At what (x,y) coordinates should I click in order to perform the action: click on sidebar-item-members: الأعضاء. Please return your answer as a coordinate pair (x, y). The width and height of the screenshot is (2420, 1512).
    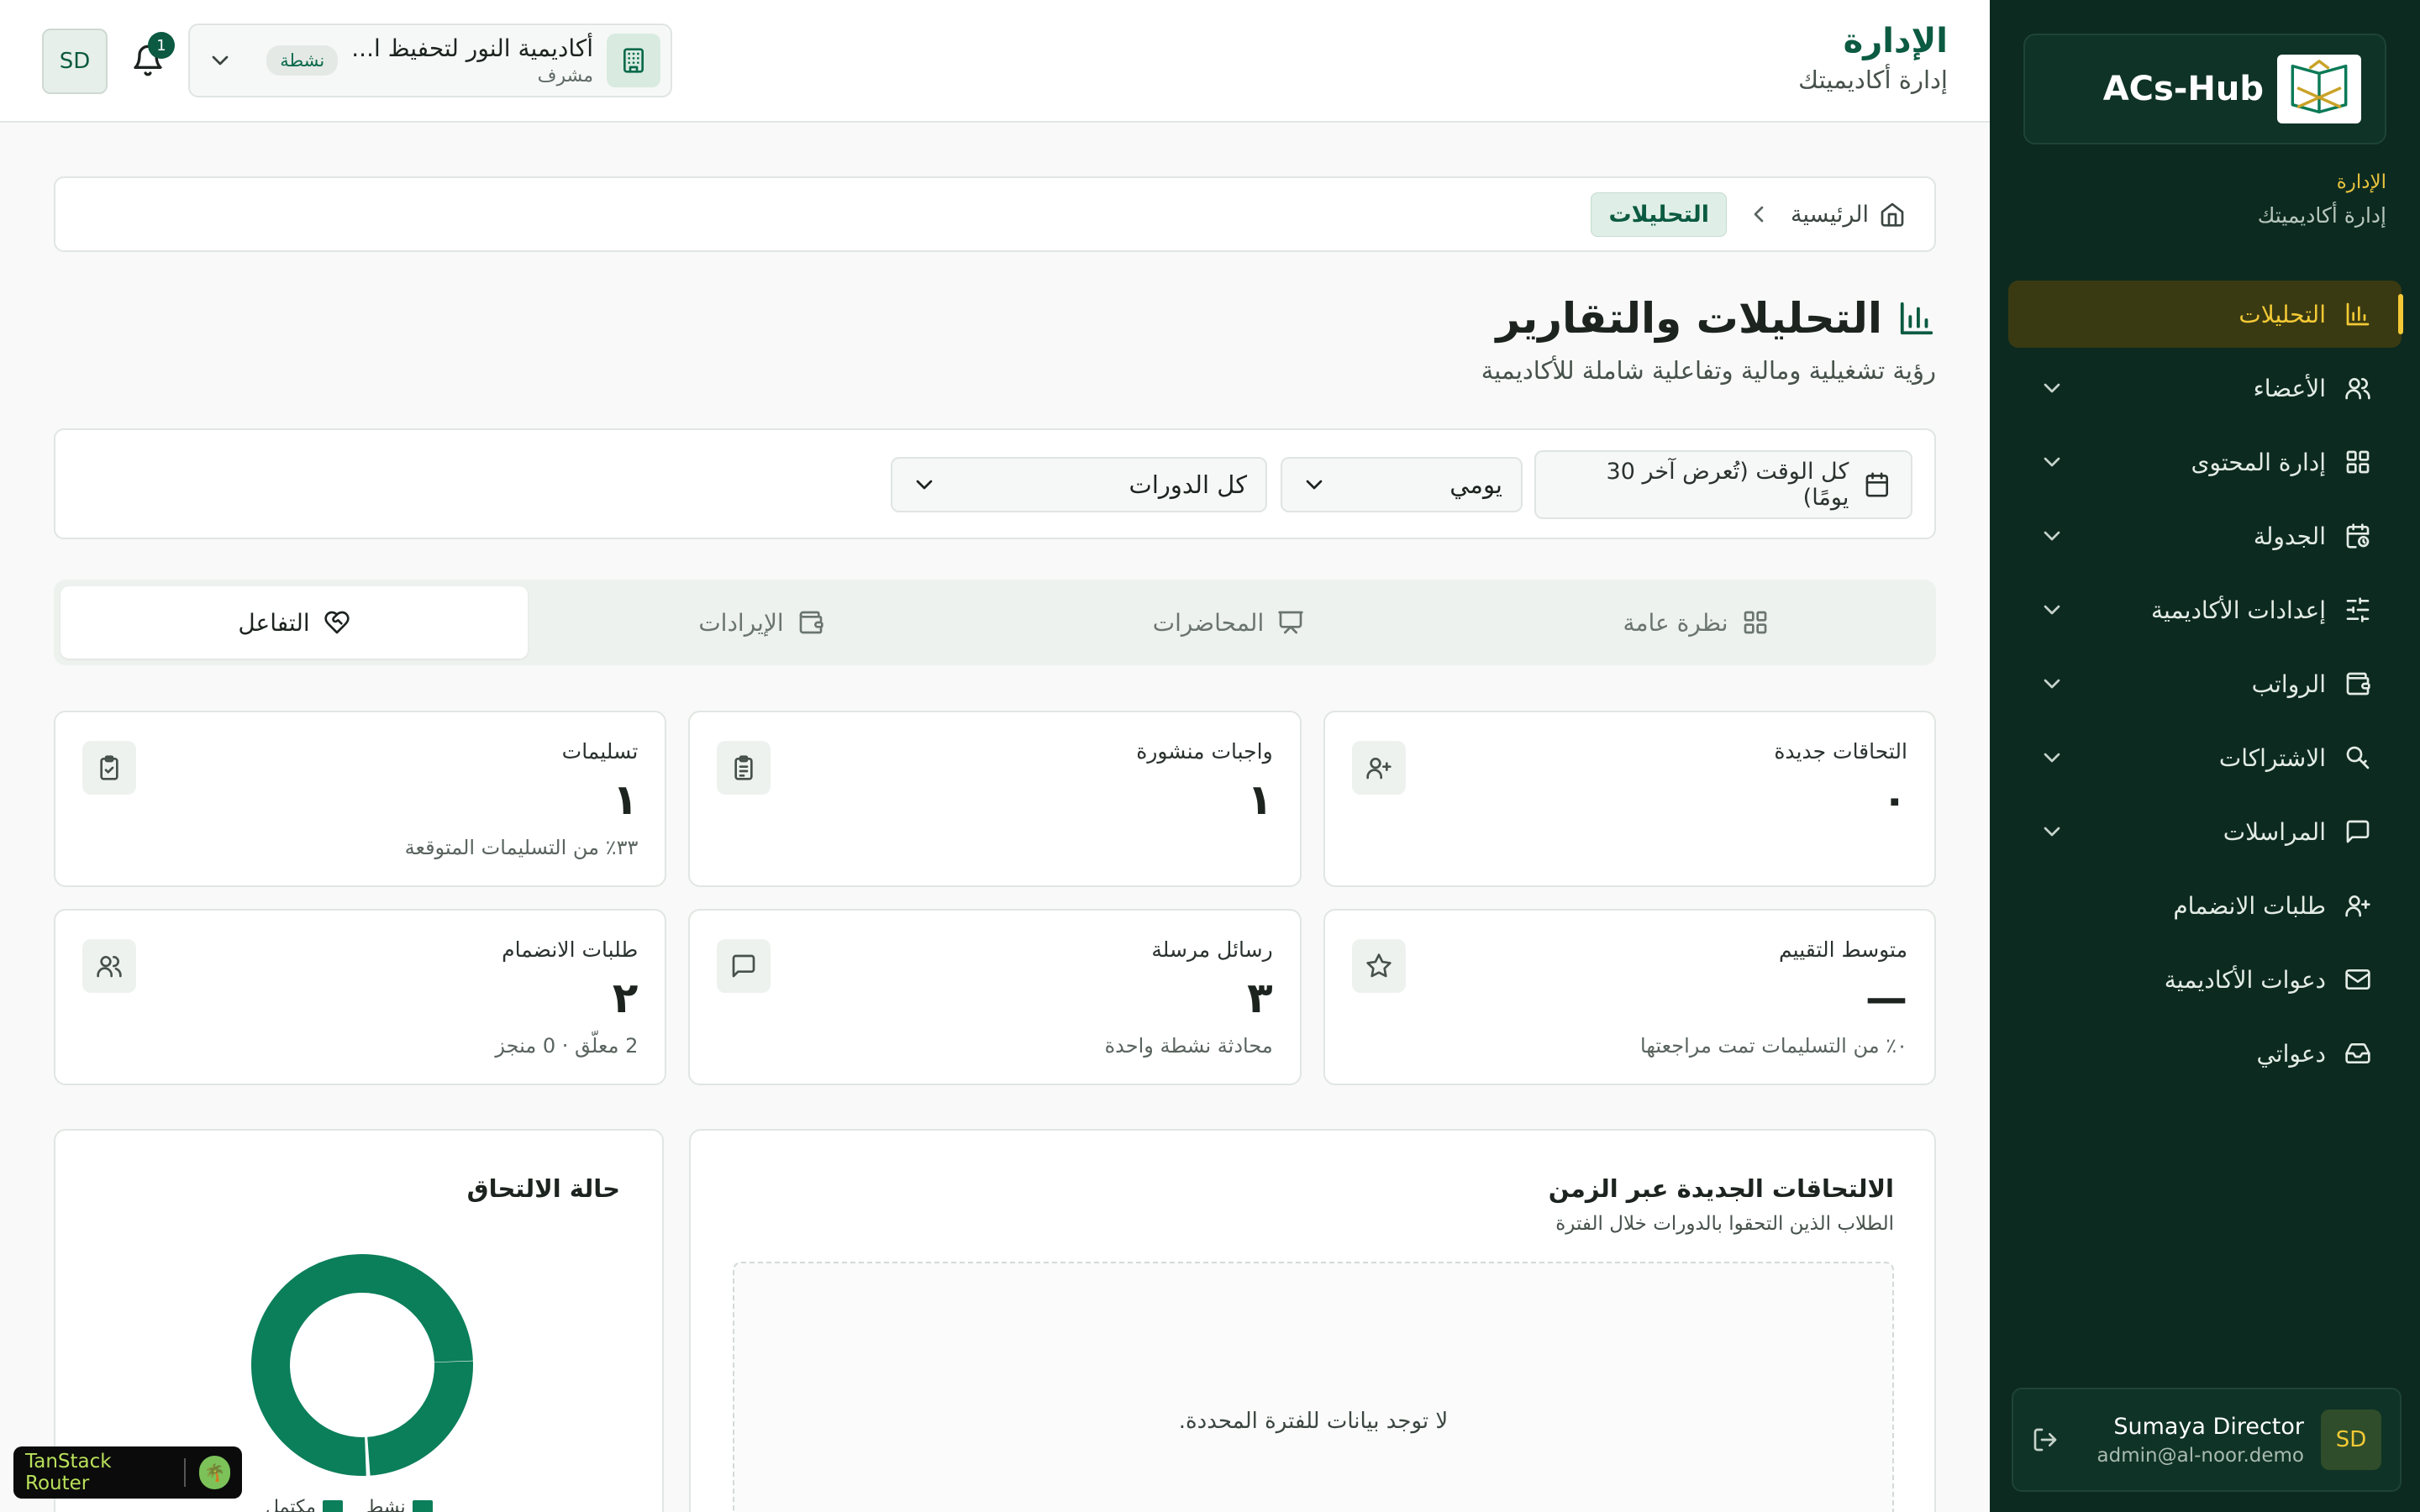
    Looking at the image, I should click on (2205, 388).